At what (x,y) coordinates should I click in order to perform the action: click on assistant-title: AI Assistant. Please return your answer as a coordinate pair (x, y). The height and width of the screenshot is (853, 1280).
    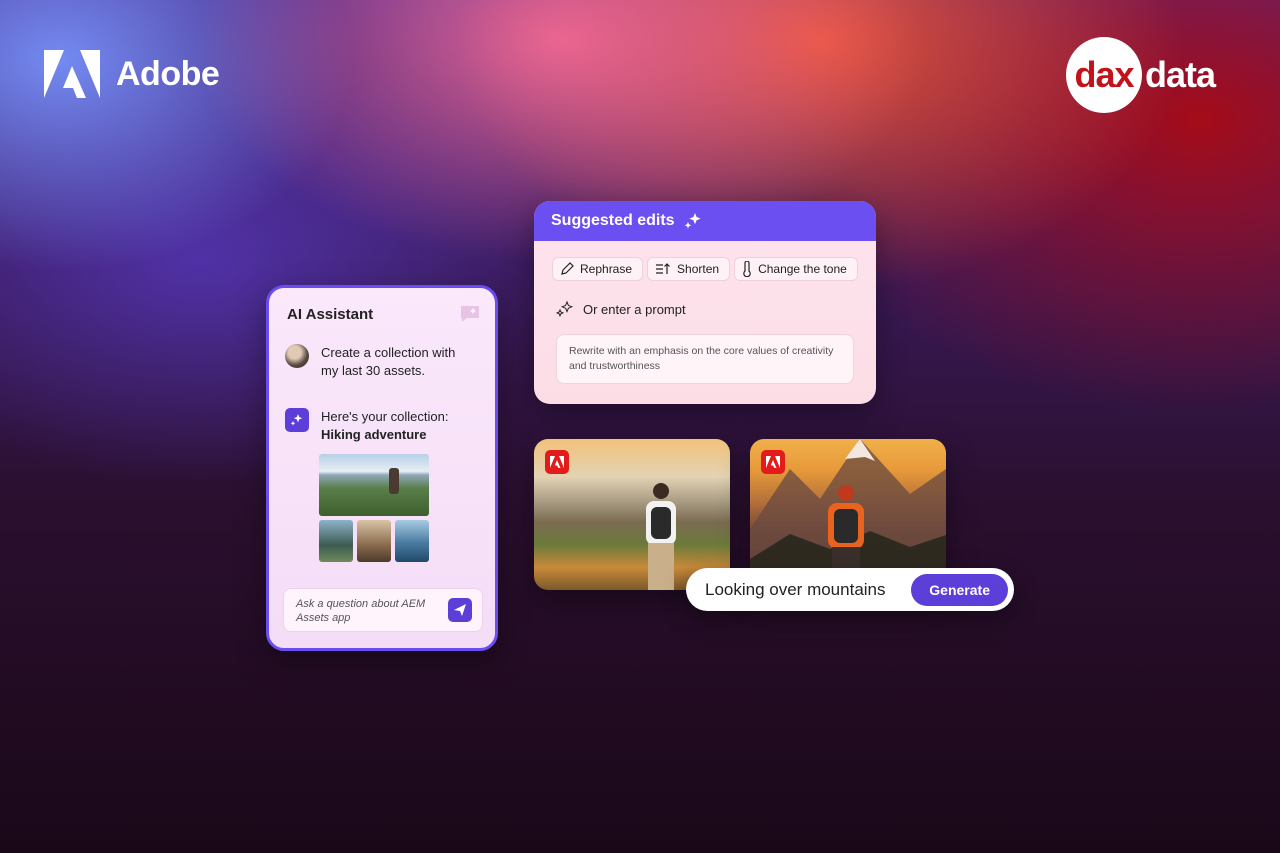
    Looking at the image, I should click on (330, 314).